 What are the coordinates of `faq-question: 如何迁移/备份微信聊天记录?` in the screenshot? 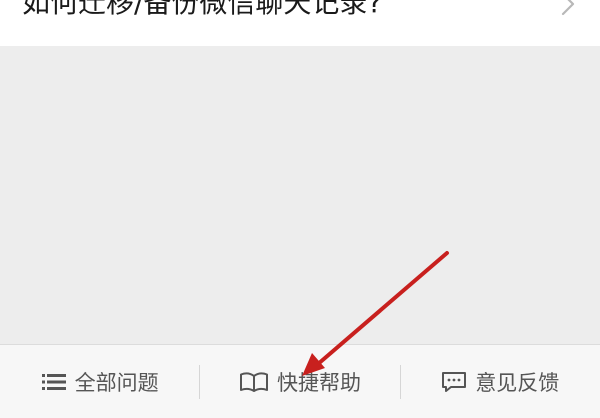 It's located at (202, 9).